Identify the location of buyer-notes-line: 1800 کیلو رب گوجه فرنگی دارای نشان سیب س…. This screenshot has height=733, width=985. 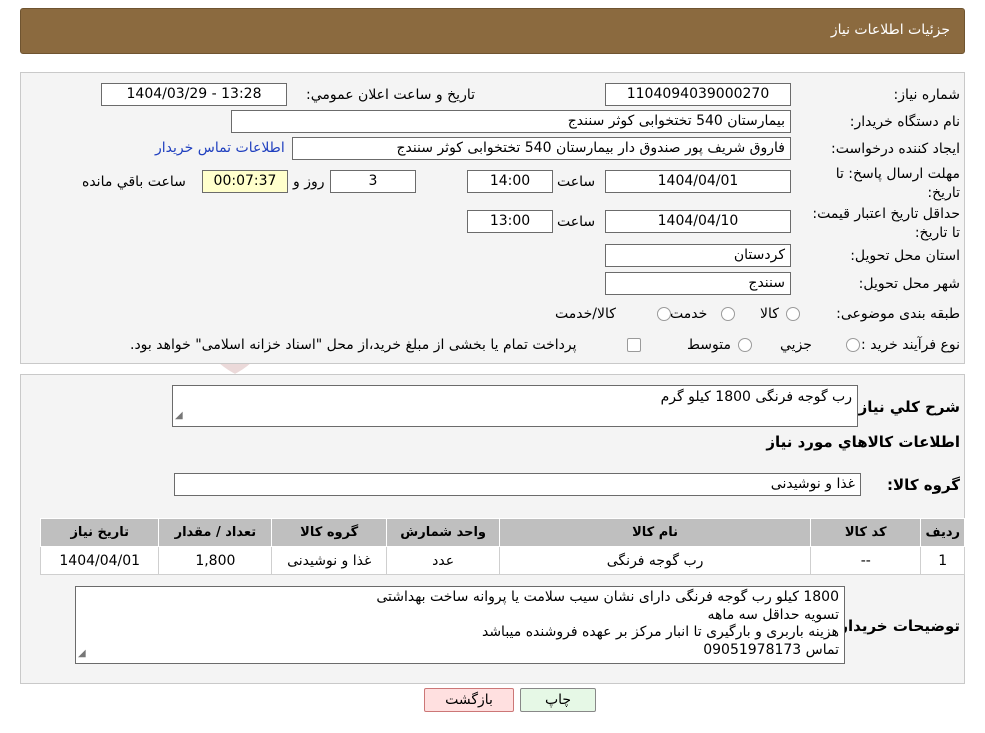
(607, 597).